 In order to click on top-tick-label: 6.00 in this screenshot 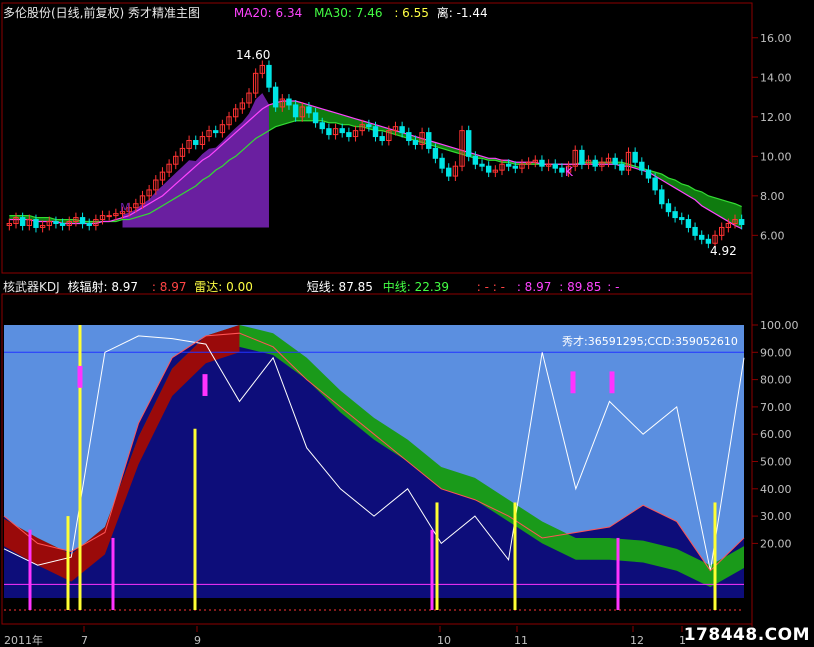, I will do `click(772, 235)`.